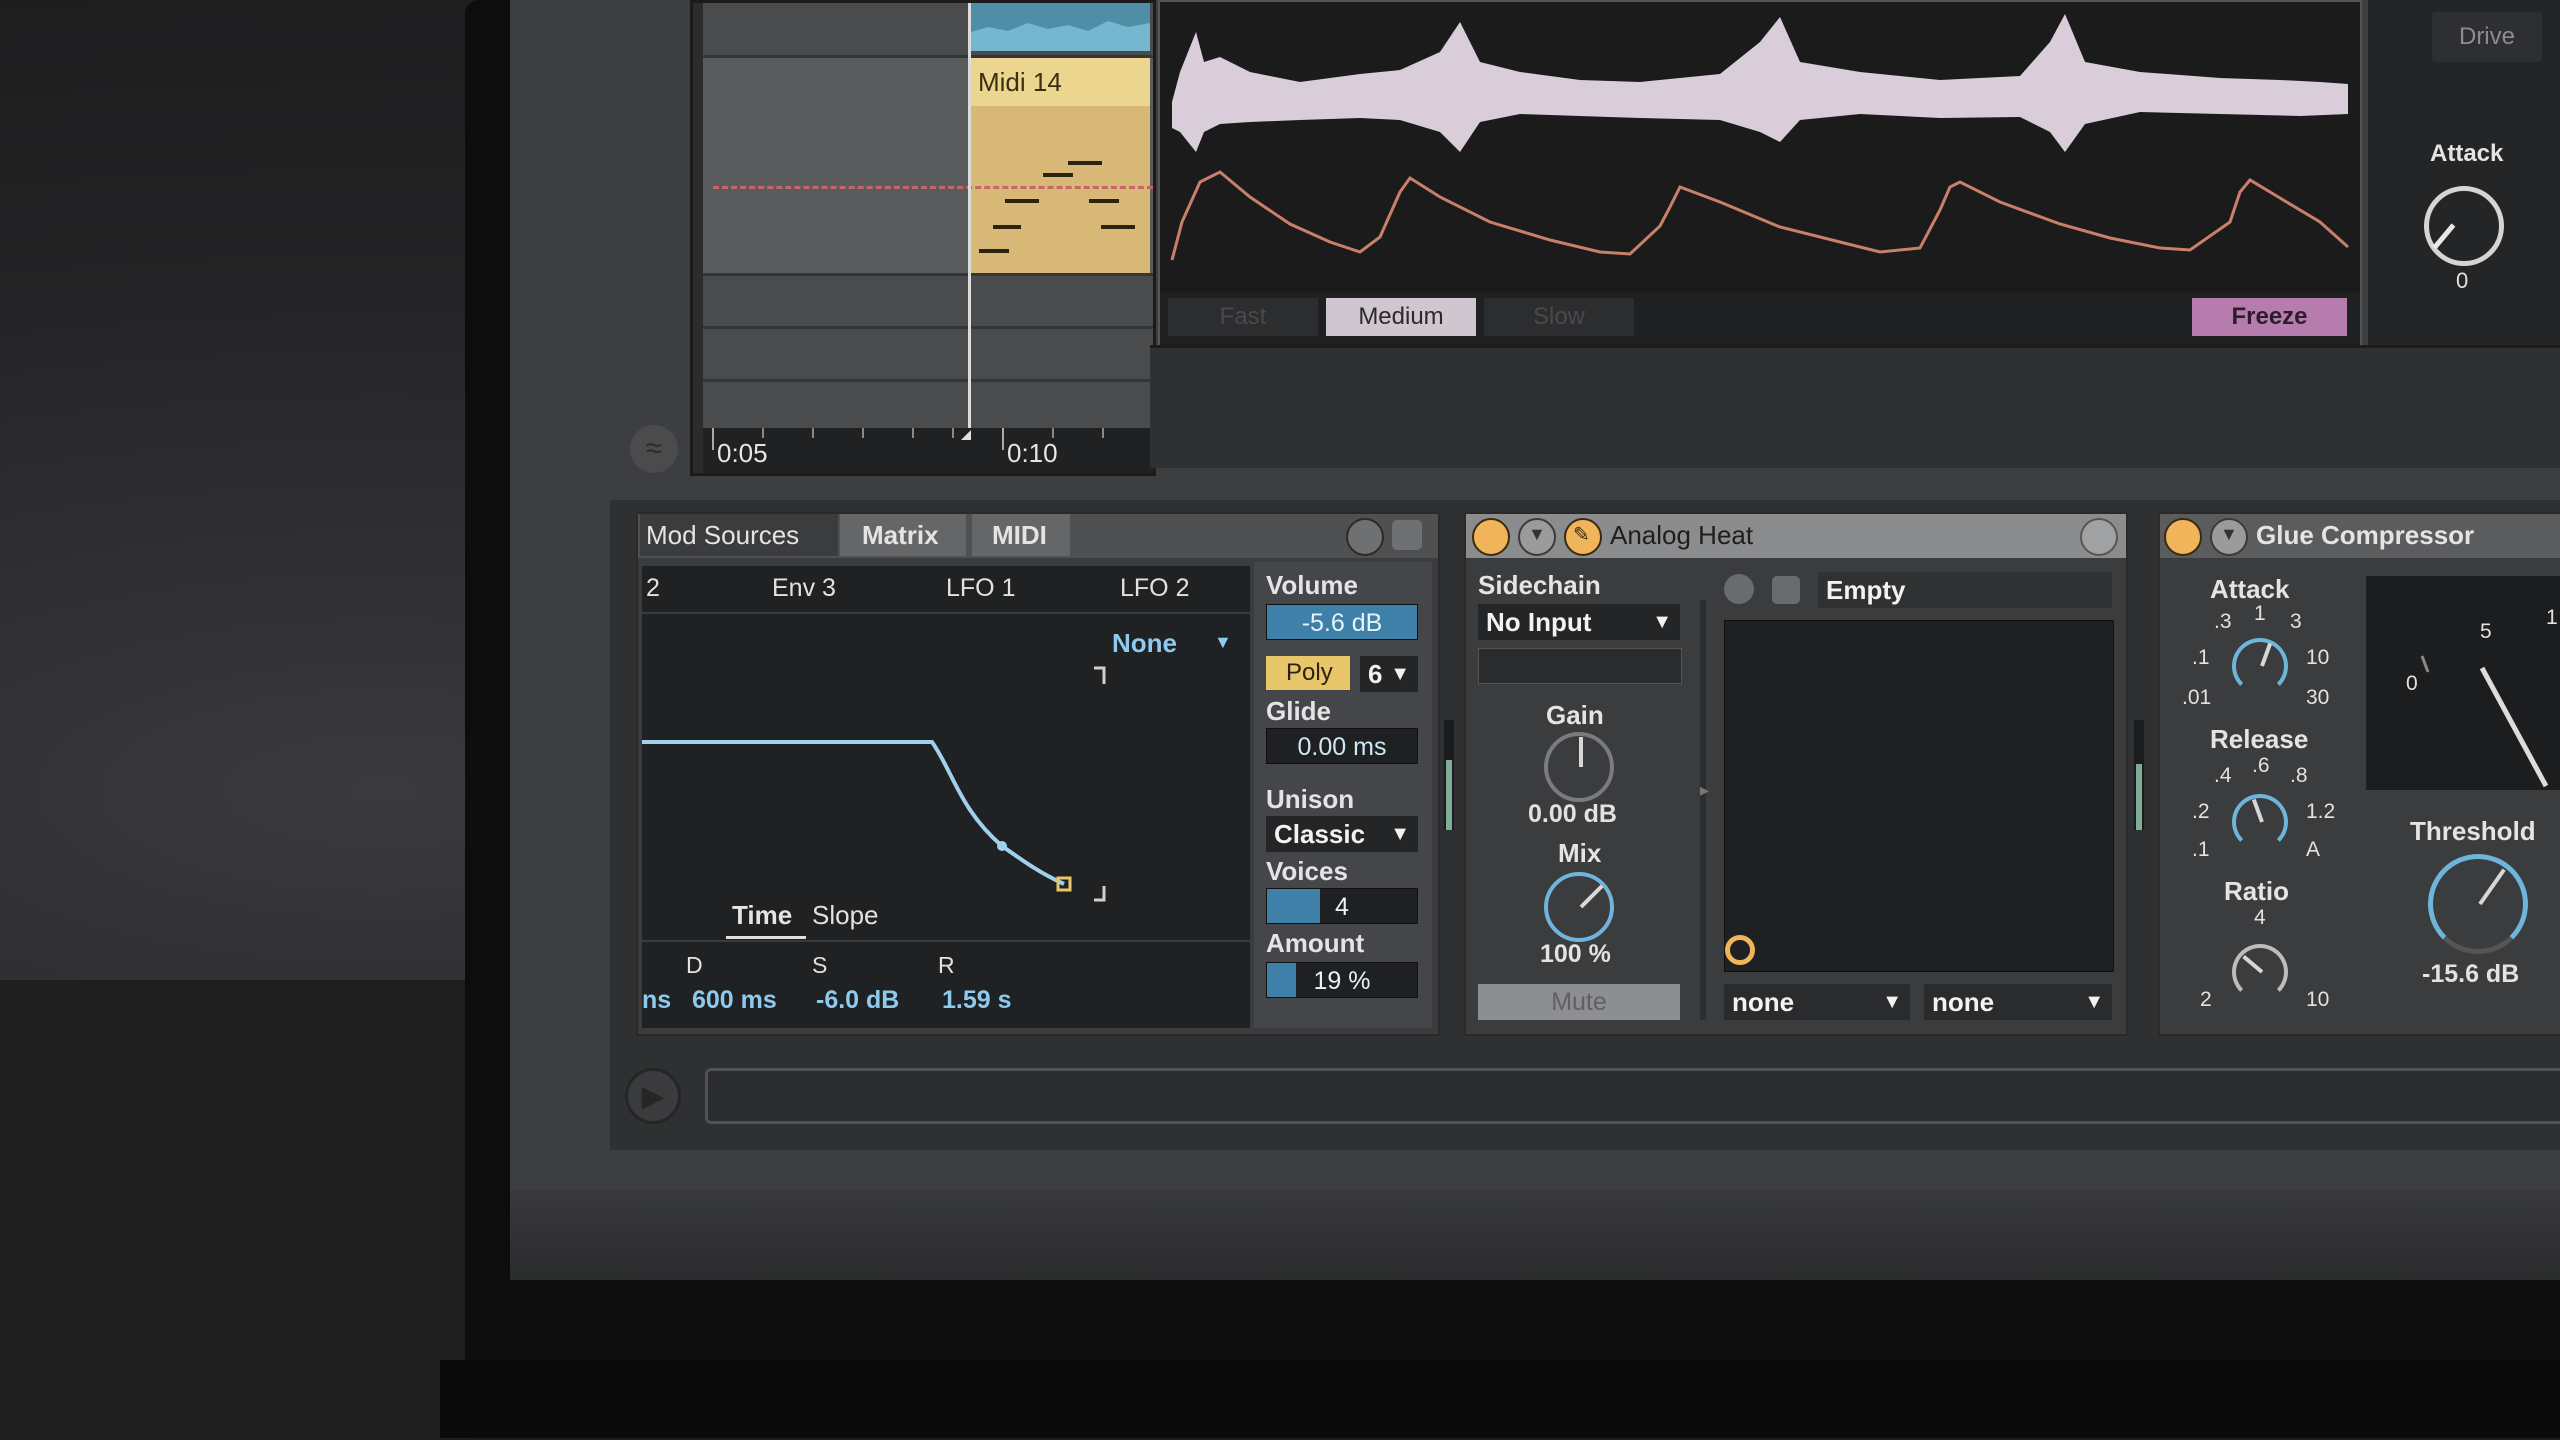 The image size is (2560, 1440). What do you see at coordinates (1342, 834) in the screenshot?
I see `unison-mode-select: Classic ▼` at bounding box center [1342, 834].